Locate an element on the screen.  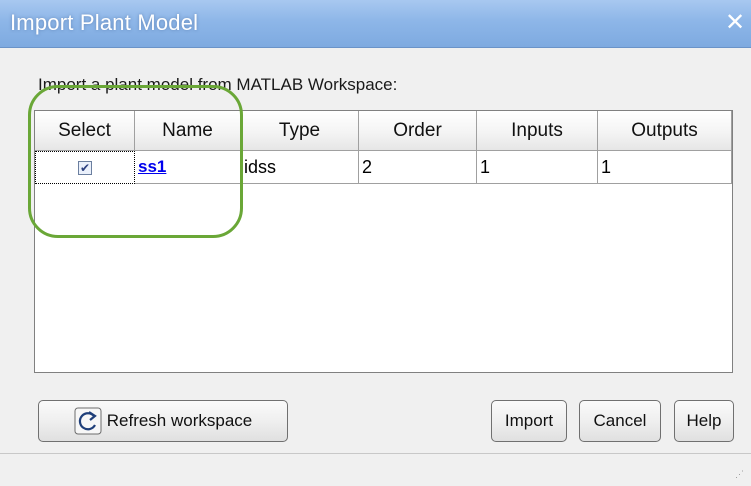
cancel-button: Cancel is located at coordinates (620, 421).